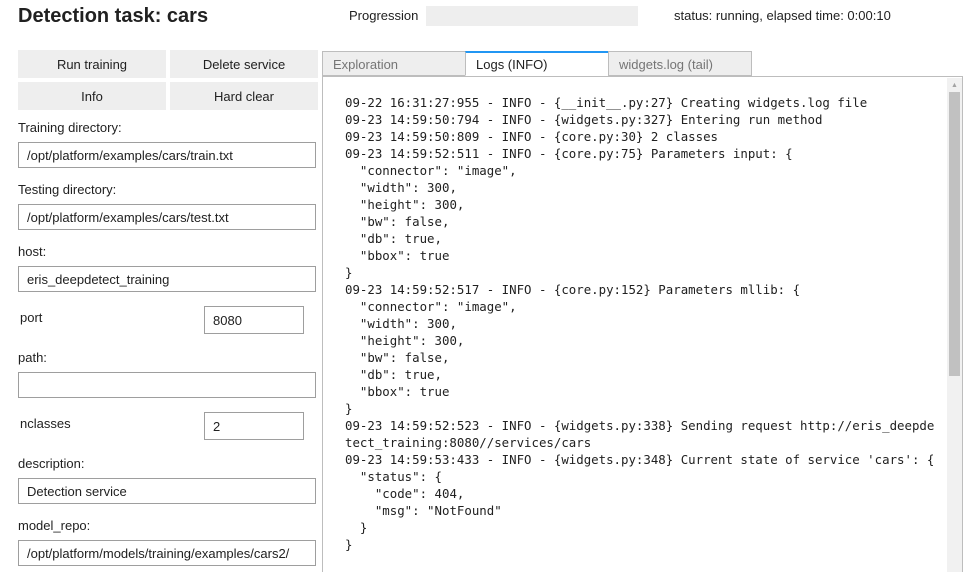 Image resolution: width=978 pixels, height=572 pixels. I want to click on training-dir-input, so click(167, 155).